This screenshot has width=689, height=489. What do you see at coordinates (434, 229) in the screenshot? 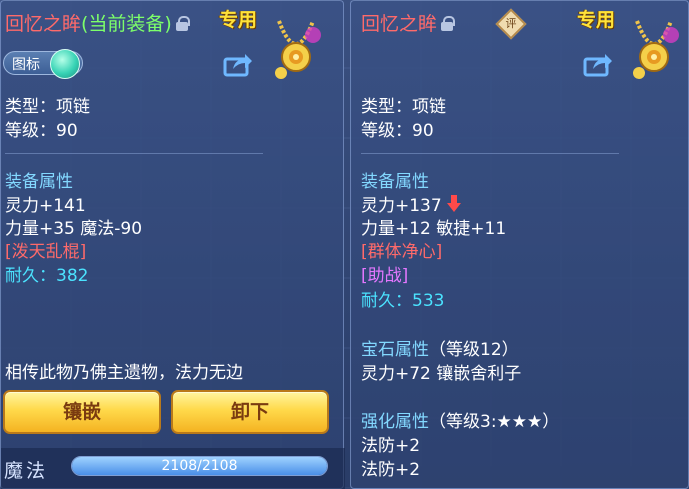
I see `attr-line-2: 力量+12 敏捷+11` at bounding box center [434, 229].